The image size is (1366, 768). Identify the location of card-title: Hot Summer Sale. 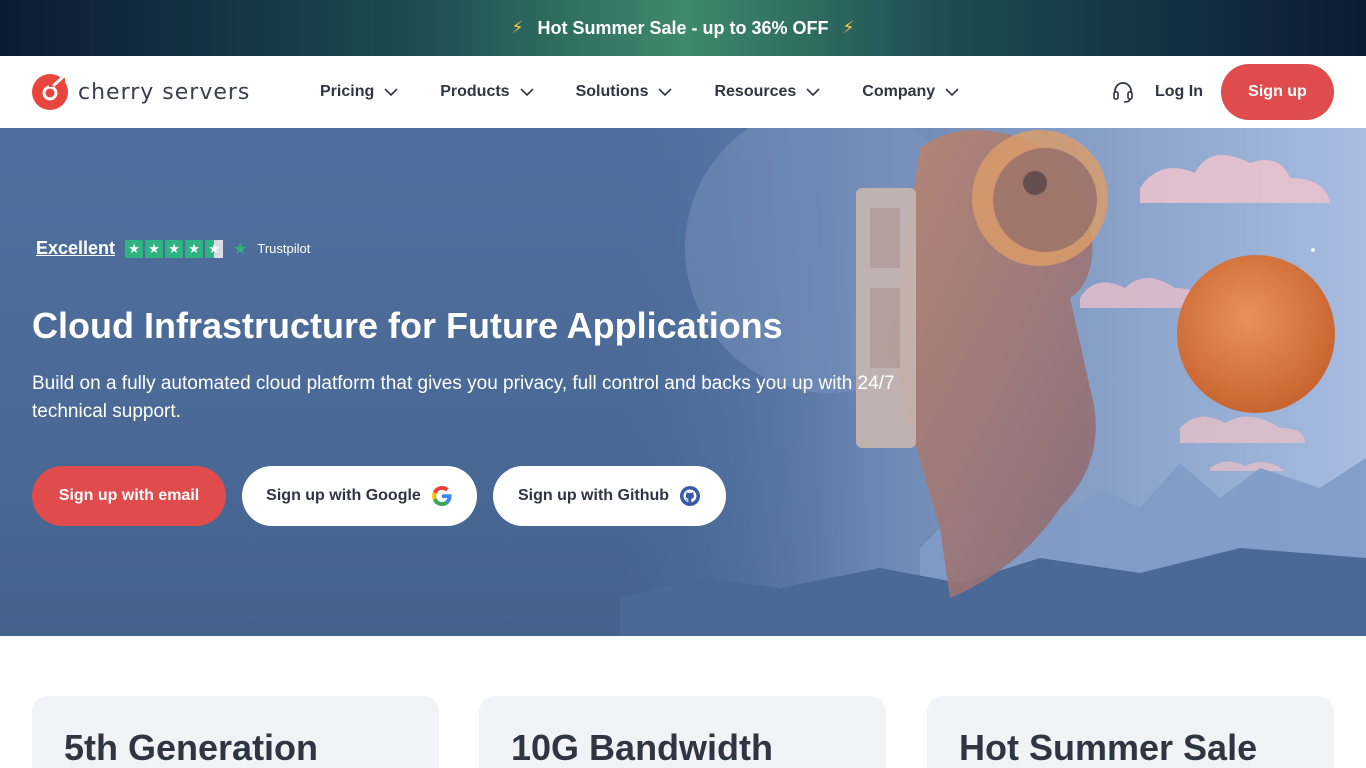
(1108, 747).